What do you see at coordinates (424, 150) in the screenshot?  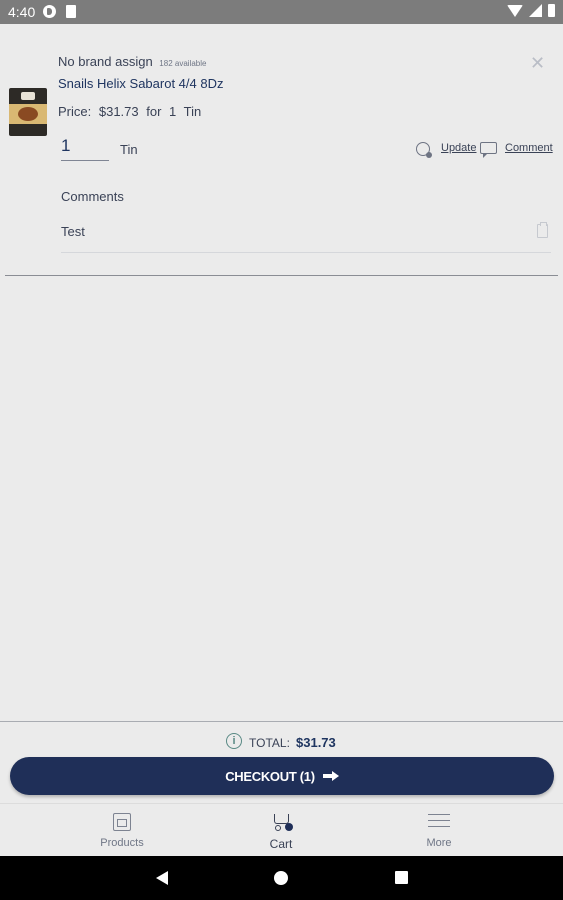 I see `update-icon` at bounding box center [424, 150].